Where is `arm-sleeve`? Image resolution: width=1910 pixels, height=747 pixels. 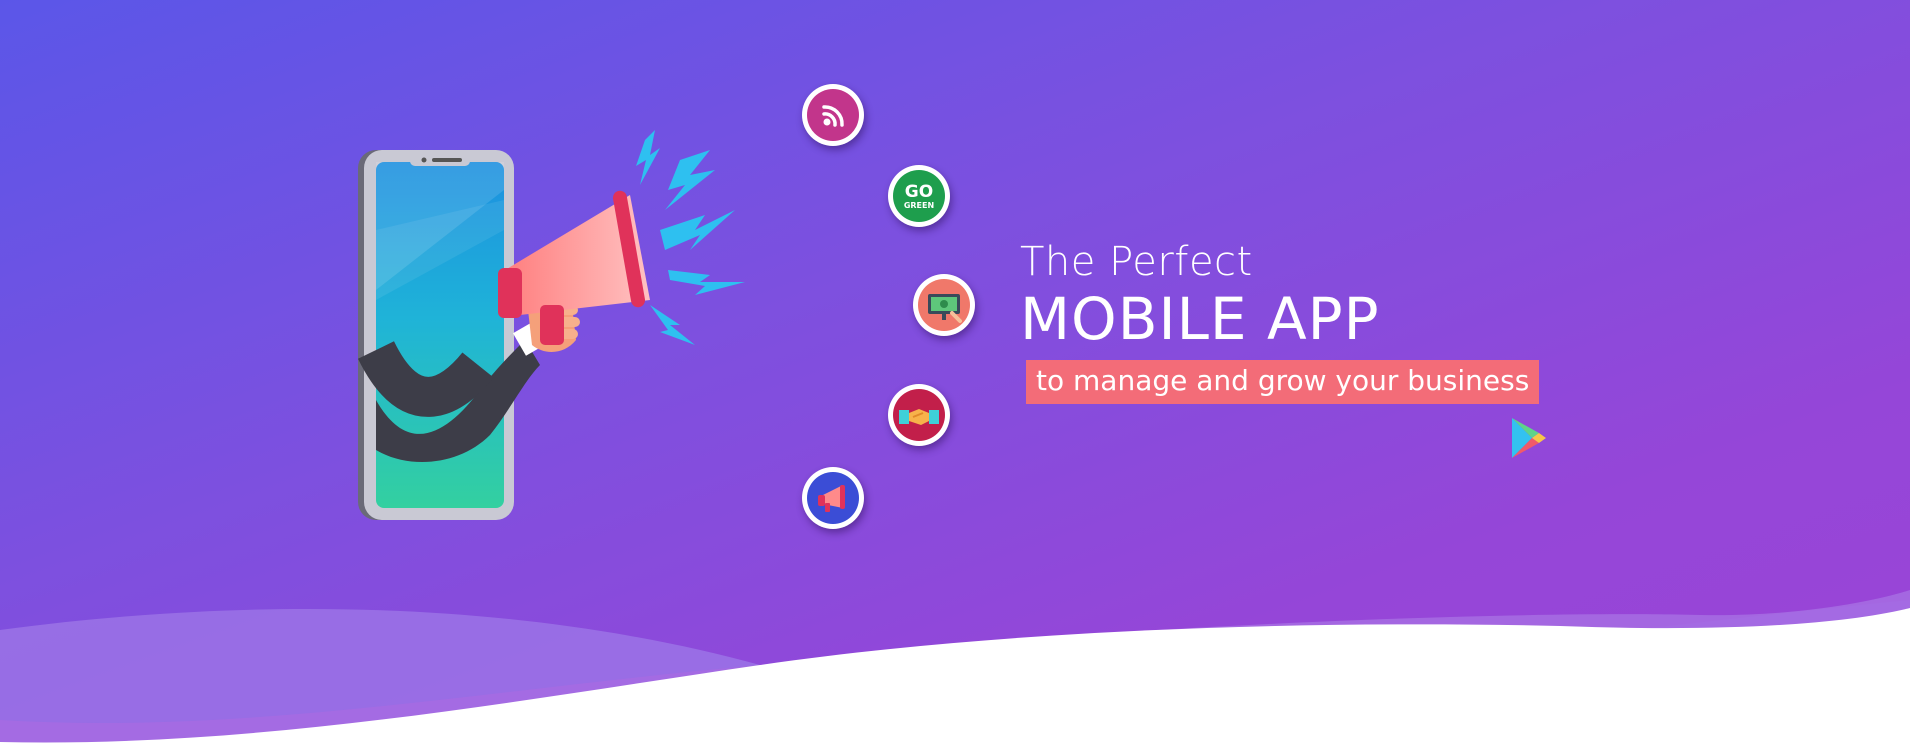
arm-sleeve is located at coordinates (449, 401).